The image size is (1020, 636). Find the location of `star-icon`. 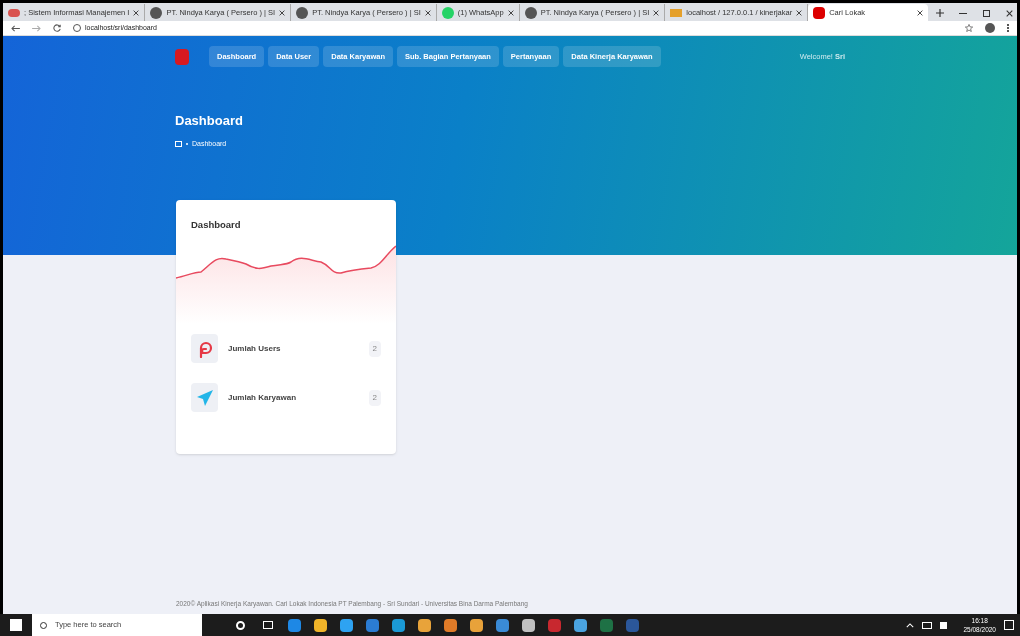

star-icon is located at coordinates (969, 28).